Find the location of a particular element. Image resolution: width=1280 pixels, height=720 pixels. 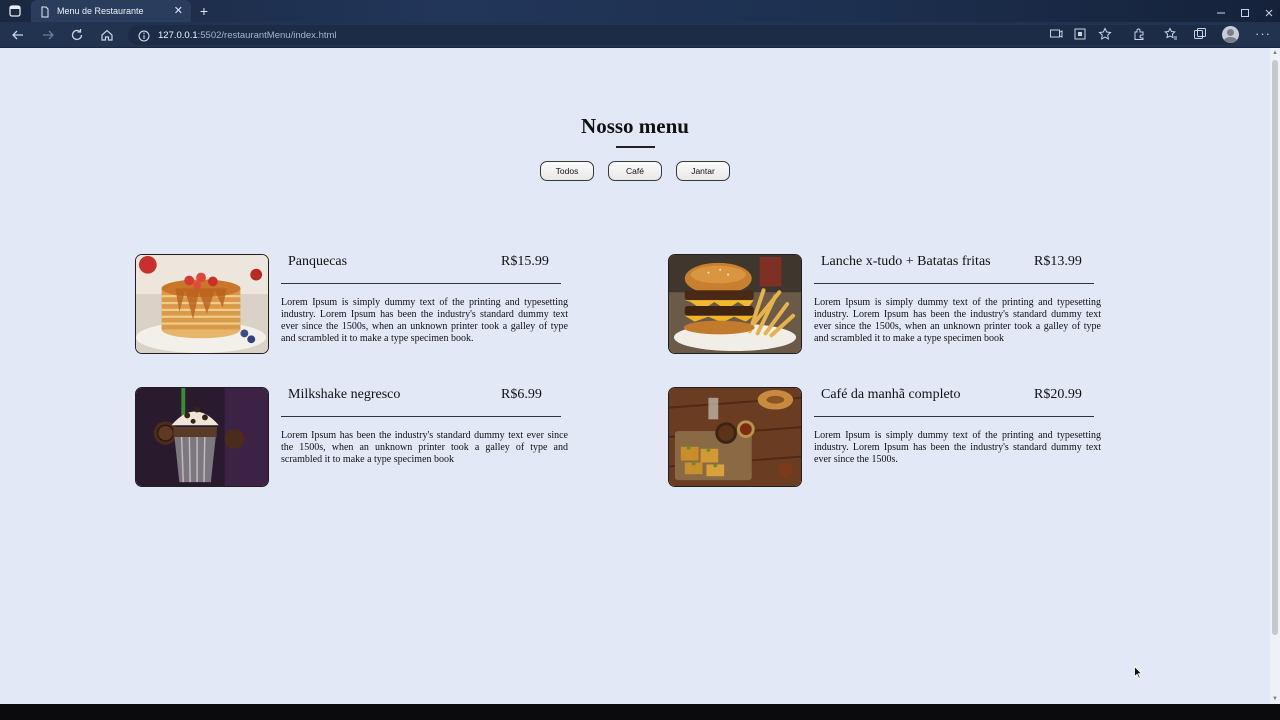

window-controls is located at coordinates (1245, 11).